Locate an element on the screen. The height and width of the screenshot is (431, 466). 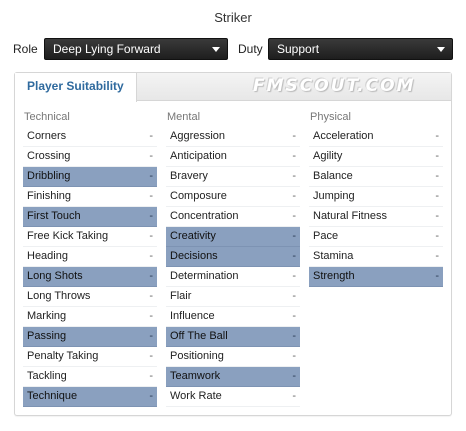
column-heading: Mental is located at coordinates (184, 117).